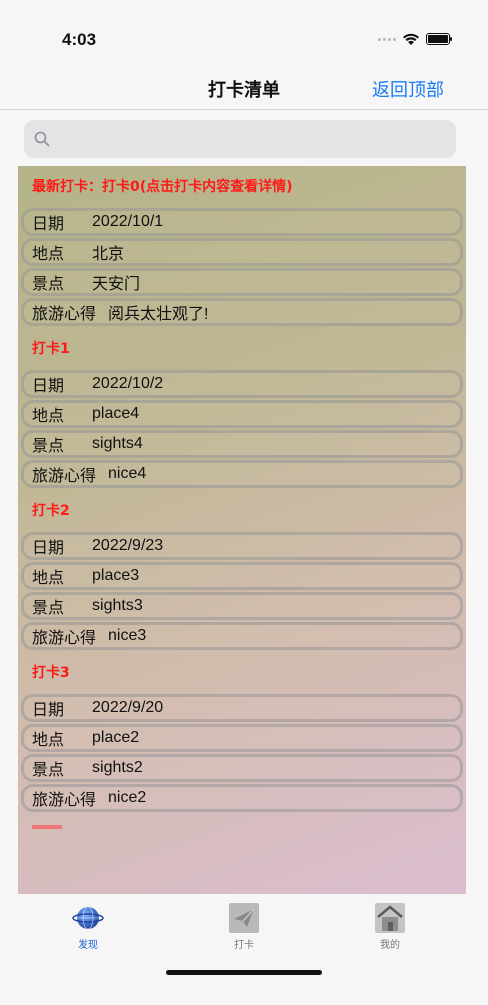 Image resolution: width=488 pixels, height=1005 pixels. Describe the element at coordinates (158, 314) in the screenshot. I see `row-value: 阅兵太壮观了!` at that location.